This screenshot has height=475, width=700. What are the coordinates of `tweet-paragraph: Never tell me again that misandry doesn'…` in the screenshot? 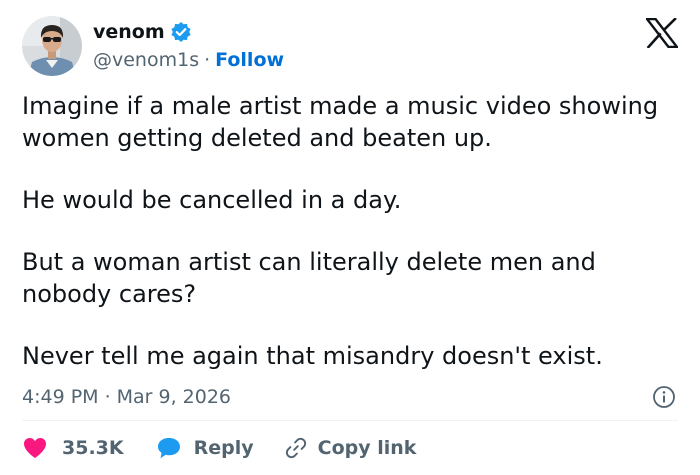 It's located at (312, 356).